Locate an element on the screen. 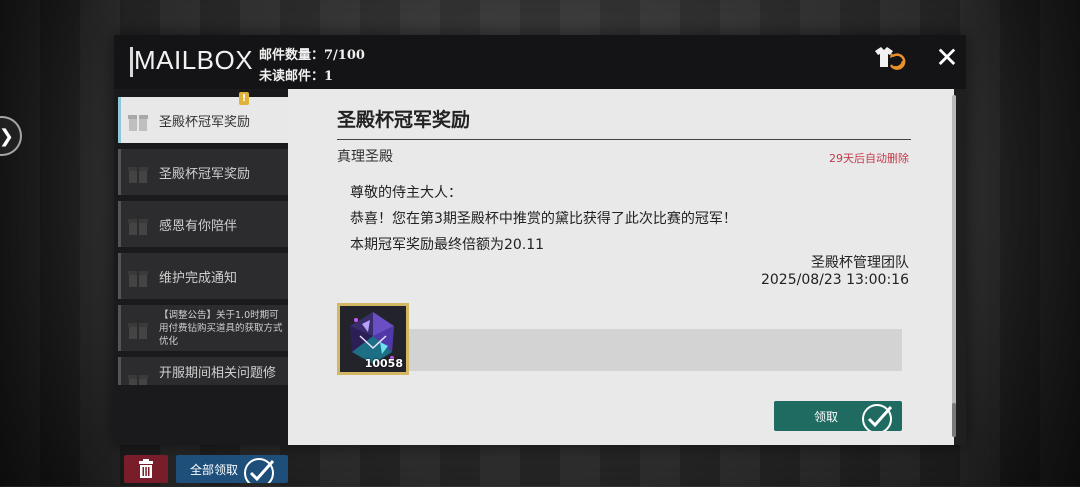  title-divider is located at coordinates (624, 139).